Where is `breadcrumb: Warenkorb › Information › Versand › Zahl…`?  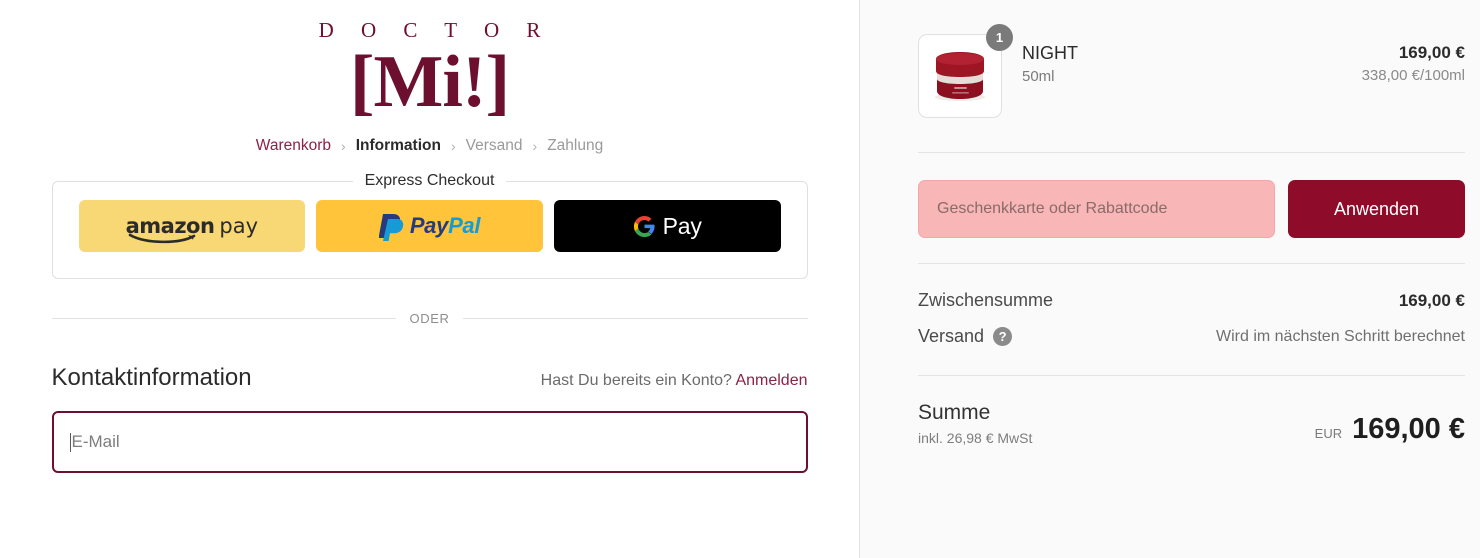 breadcrumb: Warenkorb › Information › Versand › Zahl… is located at coordinates (430, 146).